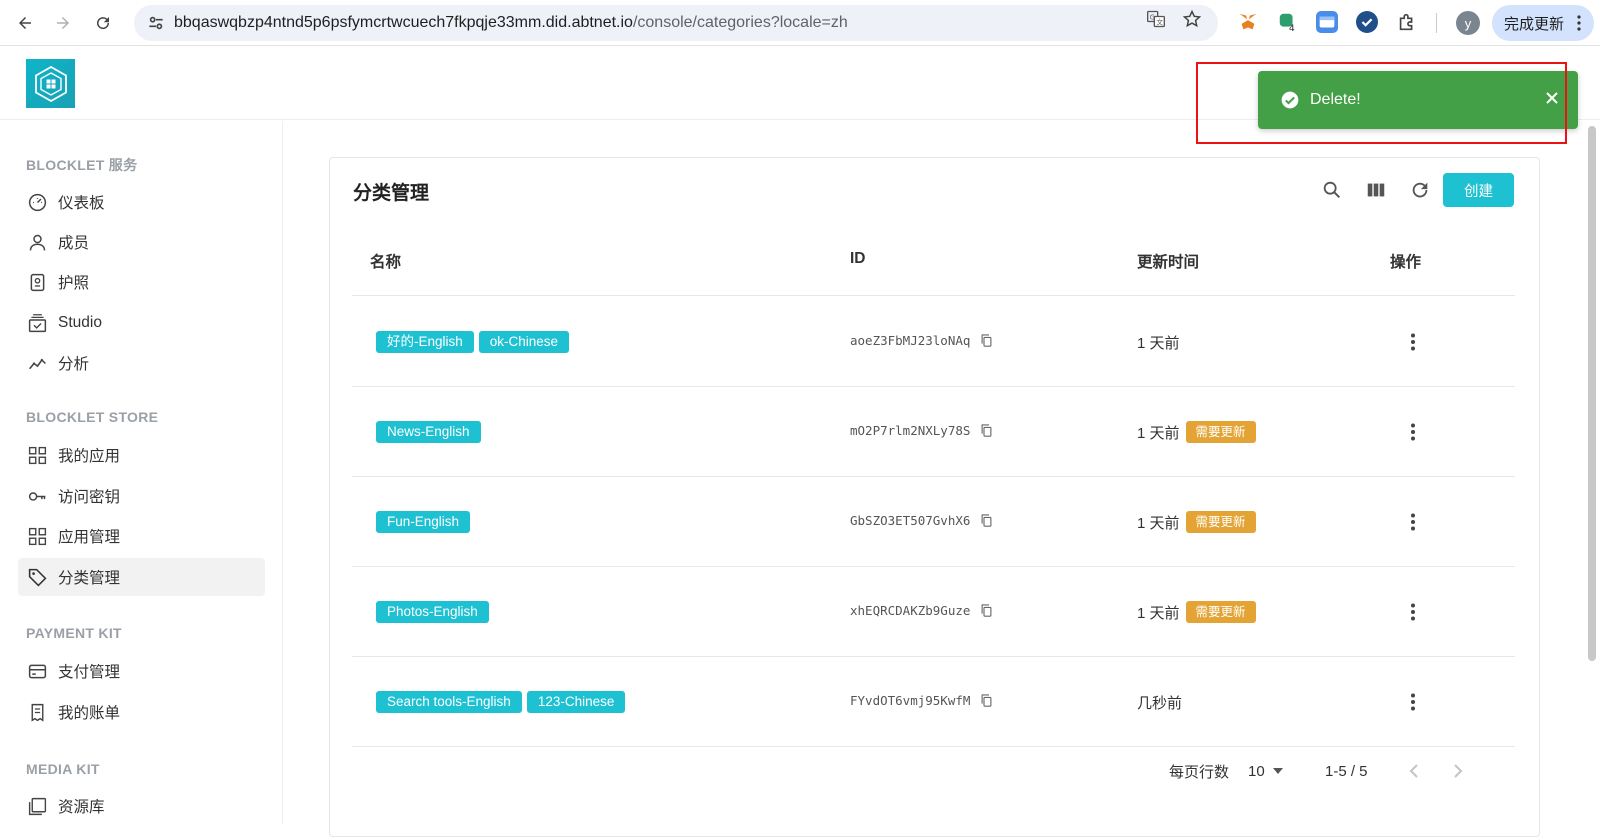 This screenshot has width=1600, height=837. Describe the element at coordinates (141, 242) in the screenshot. I see `sidebar-item-members: 成员` at that location.